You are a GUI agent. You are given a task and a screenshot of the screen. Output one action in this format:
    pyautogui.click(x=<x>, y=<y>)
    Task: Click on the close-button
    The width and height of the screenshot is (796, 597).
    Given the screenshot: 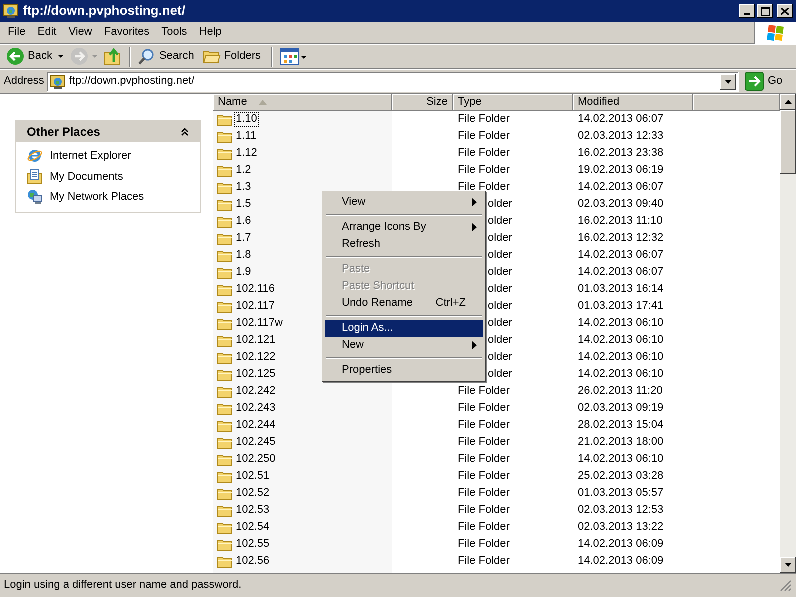 What is the action you would take?
    pyautogui.click(x=785, y=11)
    